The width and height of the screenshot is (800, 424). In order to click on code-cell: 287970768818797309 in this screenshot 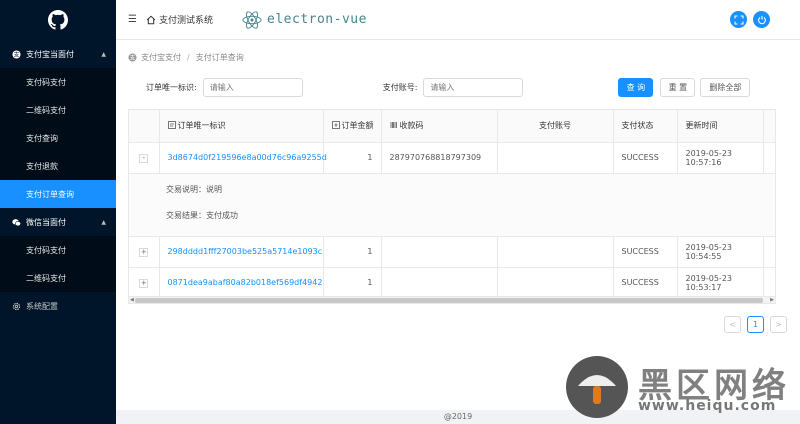, I will do `click(439, 158)`.